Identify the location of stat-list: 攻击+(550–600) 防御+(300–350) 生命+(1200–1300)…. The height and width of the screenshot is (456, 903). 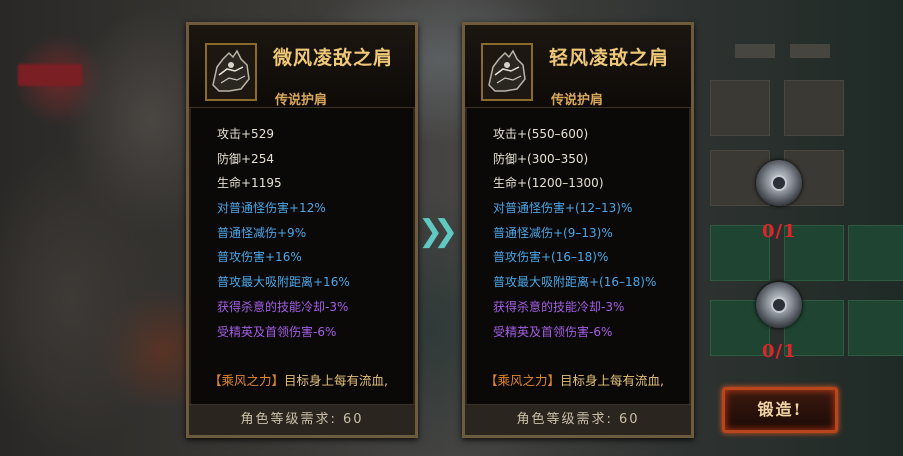
(574, 233).